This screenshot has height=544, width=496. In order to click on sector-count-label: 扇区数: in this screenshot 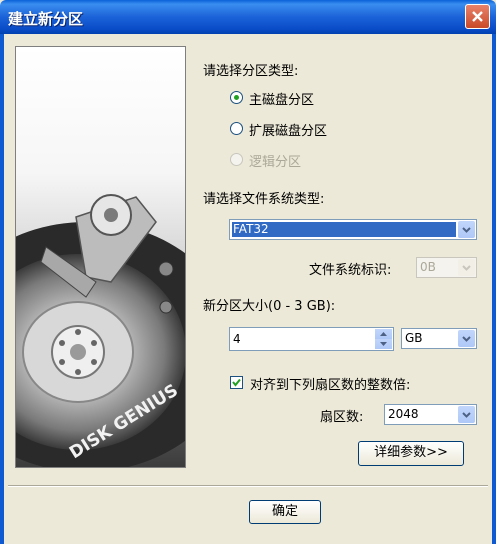, I will do `click(342, 417)`.